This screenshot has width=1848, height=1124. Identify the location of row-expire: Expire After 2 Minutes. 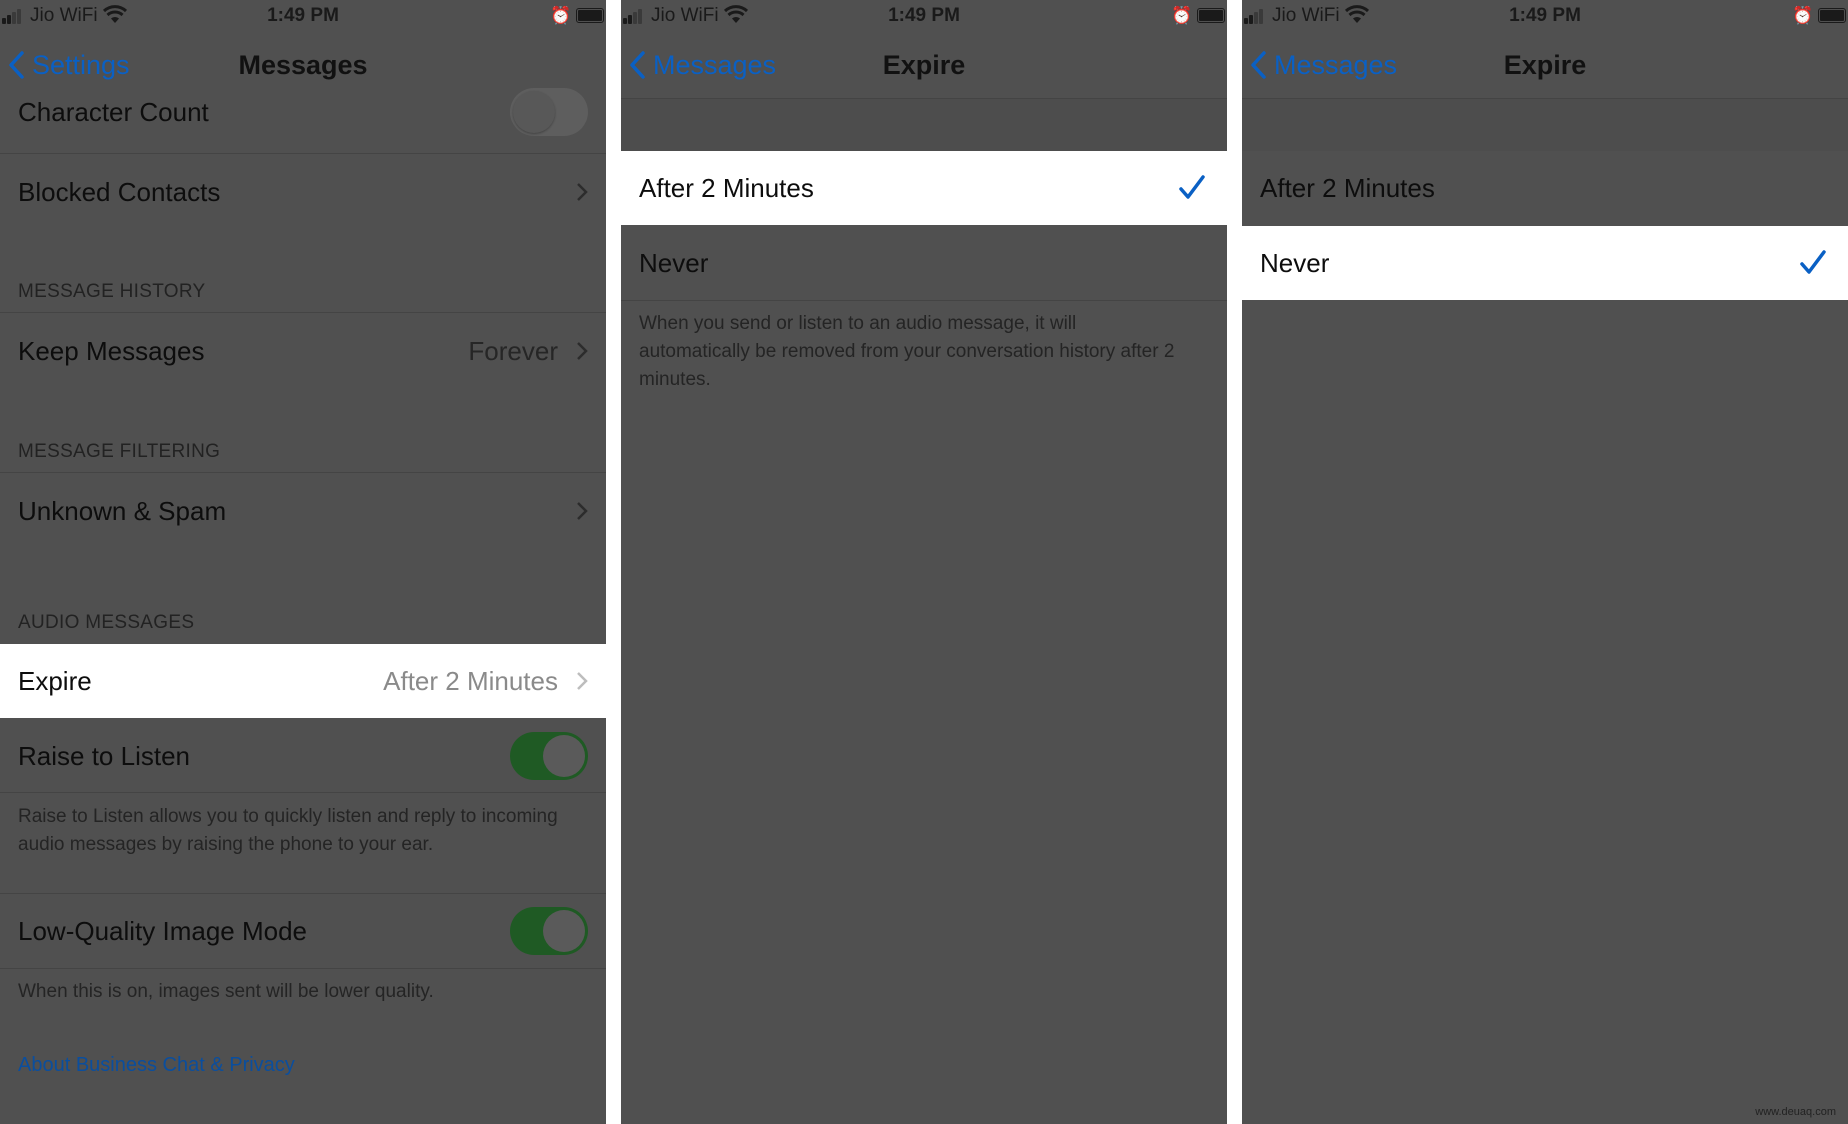
(303, 681).